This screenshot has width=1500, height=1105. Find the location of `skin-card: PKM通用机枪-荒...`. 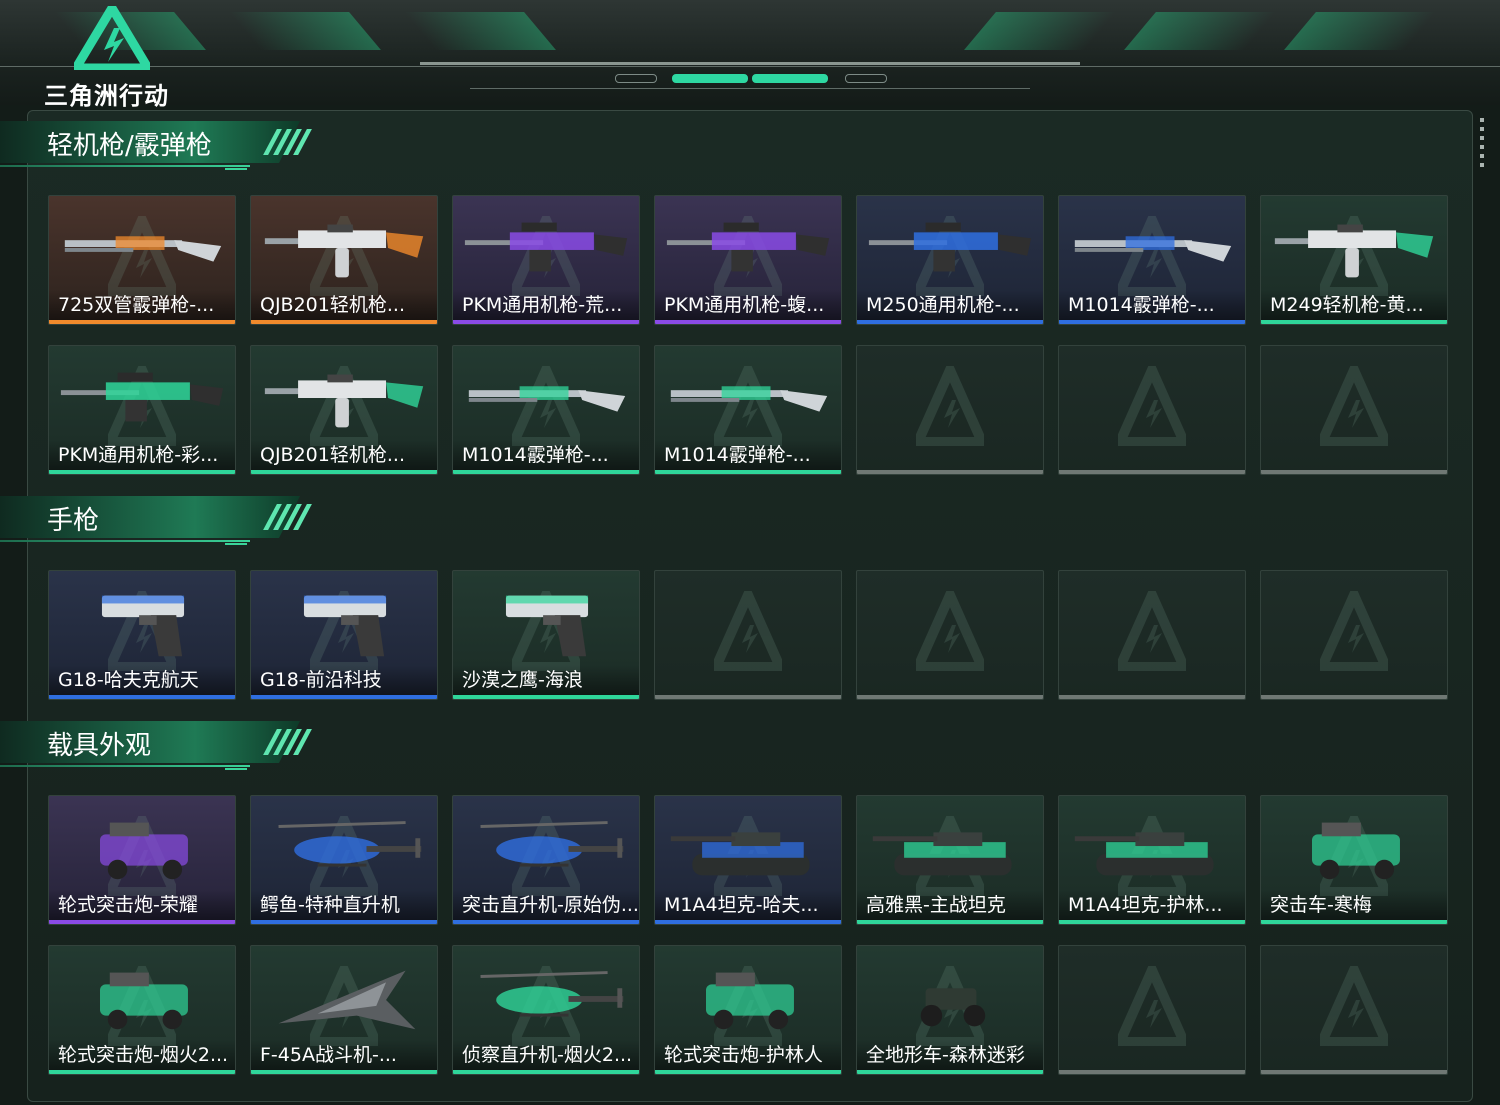

skin-card: PKM通用机枪-荒... is located at coordinates (546, 260).